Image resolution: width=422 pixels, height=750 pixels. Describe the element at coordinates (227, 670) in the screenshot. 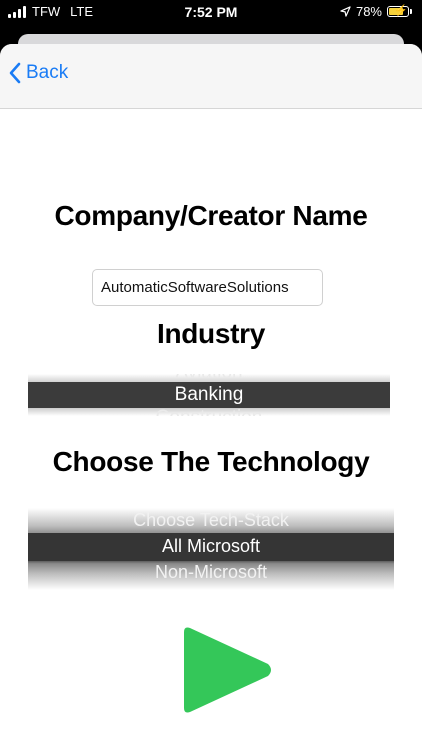

I see `play-icon` at that location.